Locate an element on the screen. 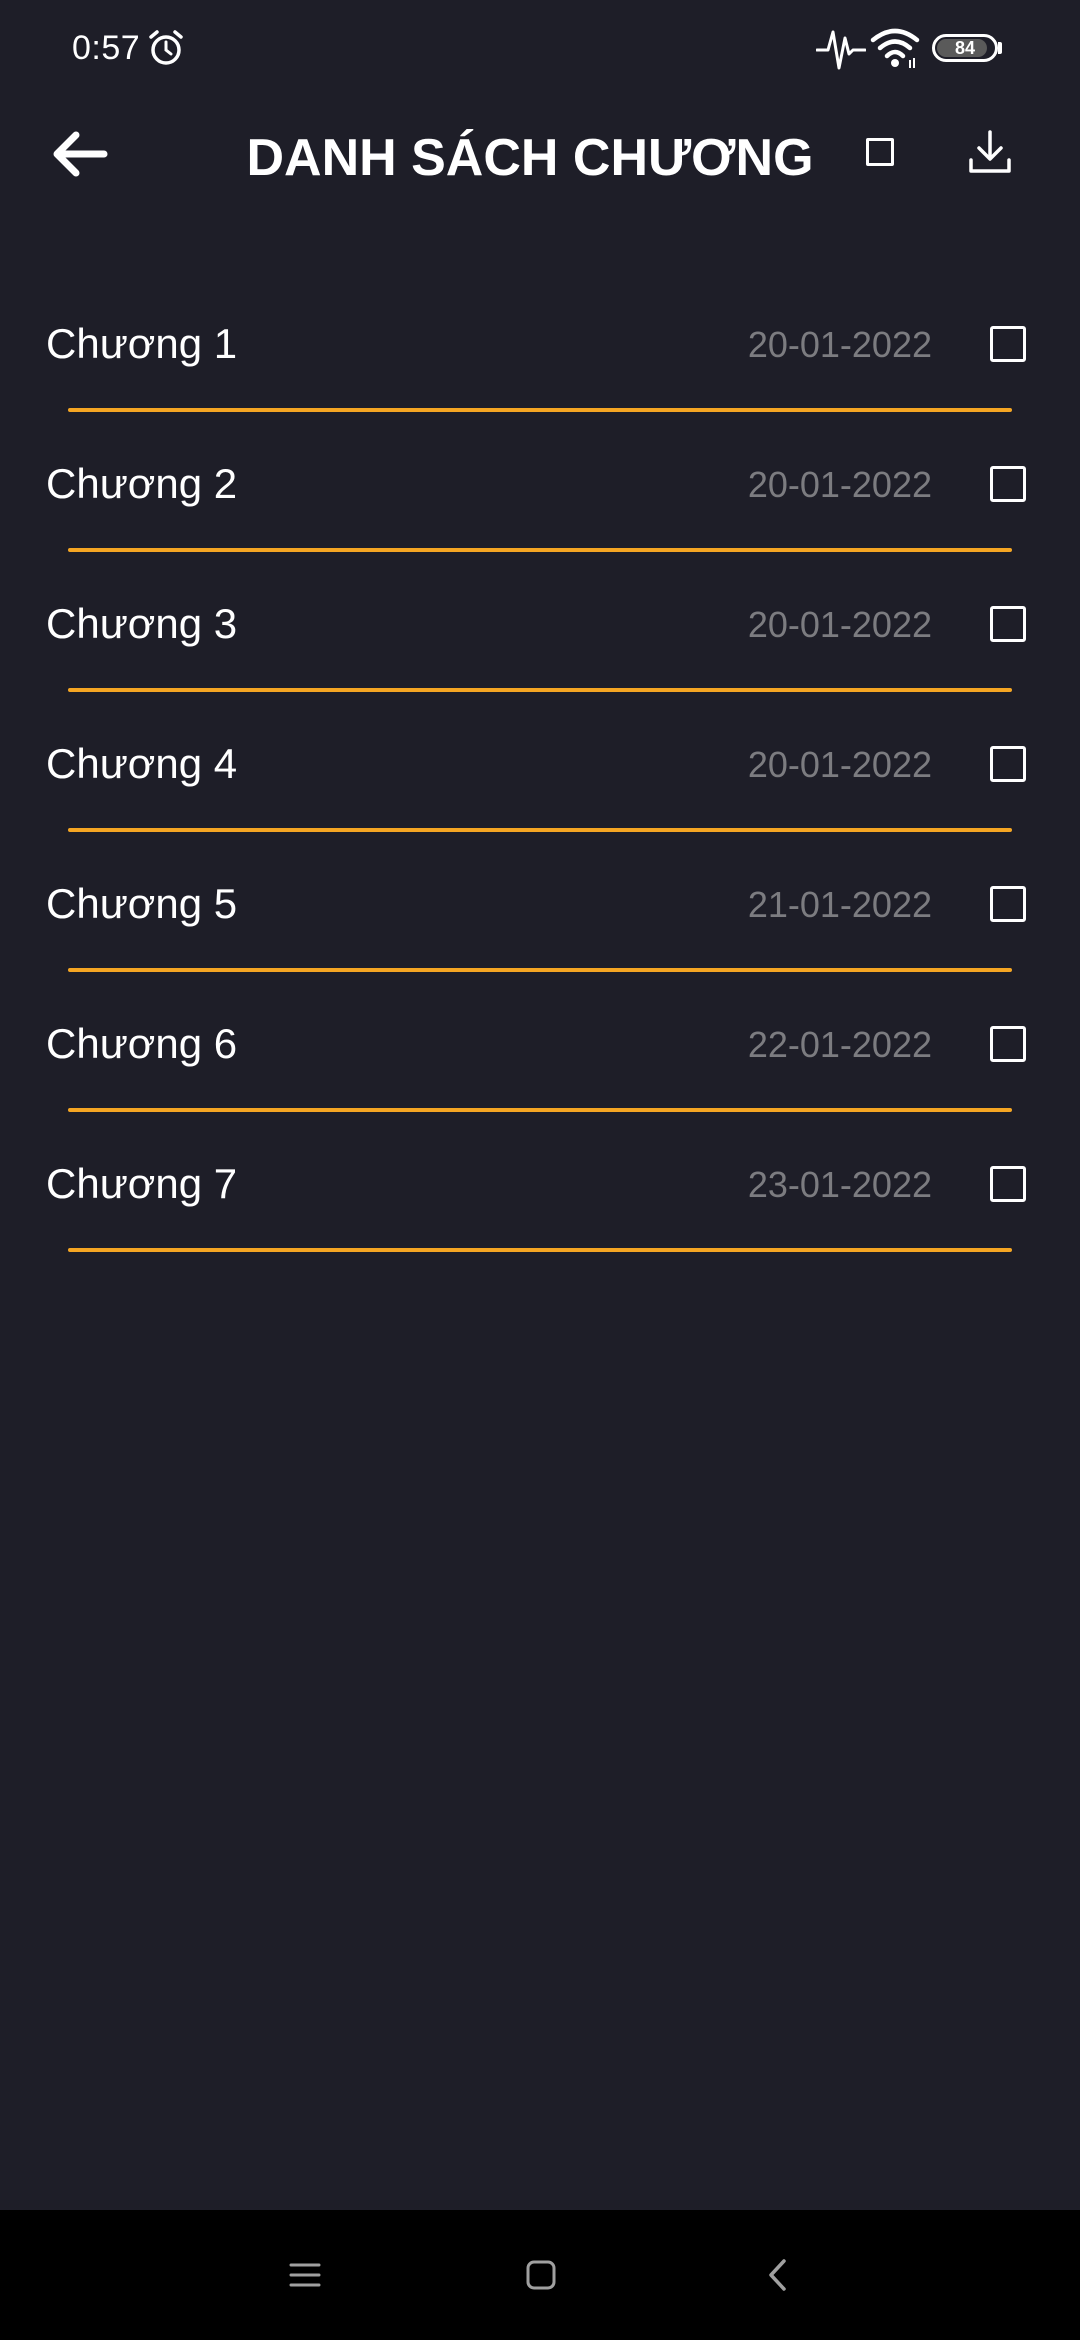 This screenshot has height=2340, width=1080. chapter-name: Chương 2 is located at coordinates (142, 483).